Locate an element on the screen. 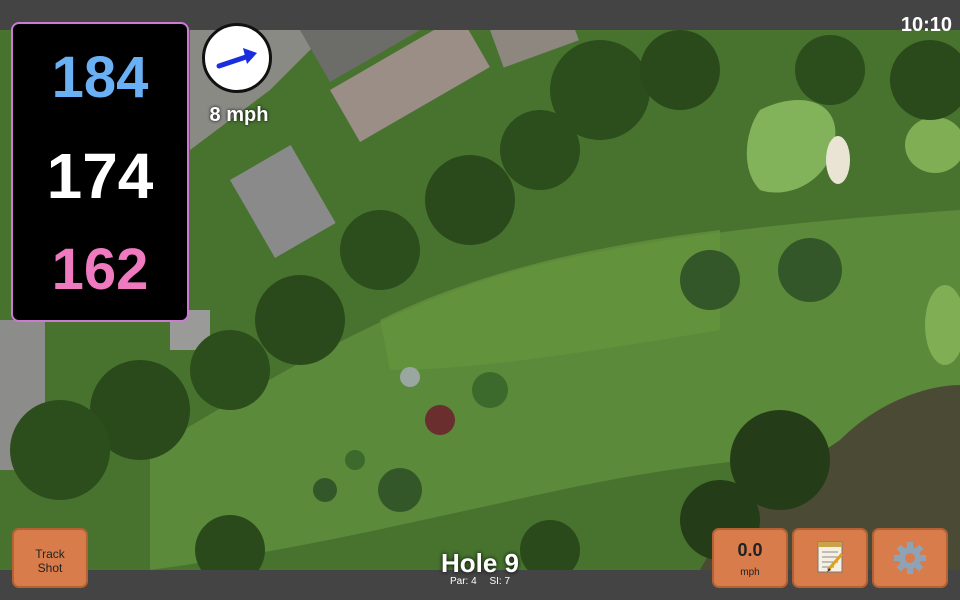 Image resolution: width=960 pixels, height=600 pixels. hole-stroke-index: SI: 7 is located at coordinates (500, 581).